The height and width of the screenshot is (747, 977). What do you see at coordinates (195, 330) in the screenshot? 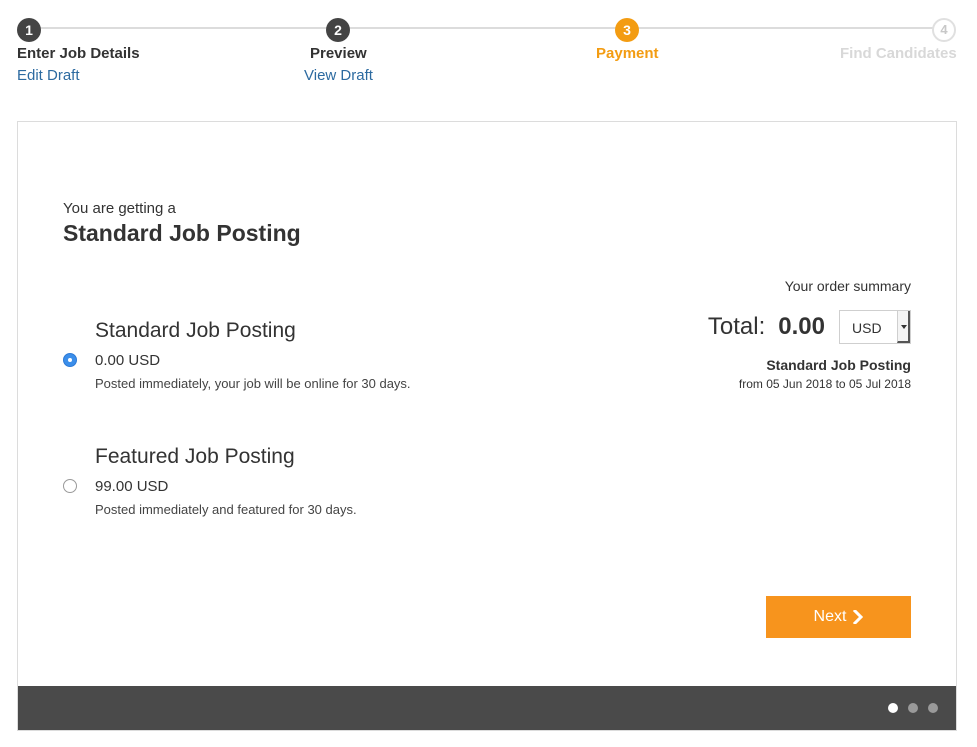
I see `standard-option-title: Standard Job Posting` at bounding box center [195, 330].